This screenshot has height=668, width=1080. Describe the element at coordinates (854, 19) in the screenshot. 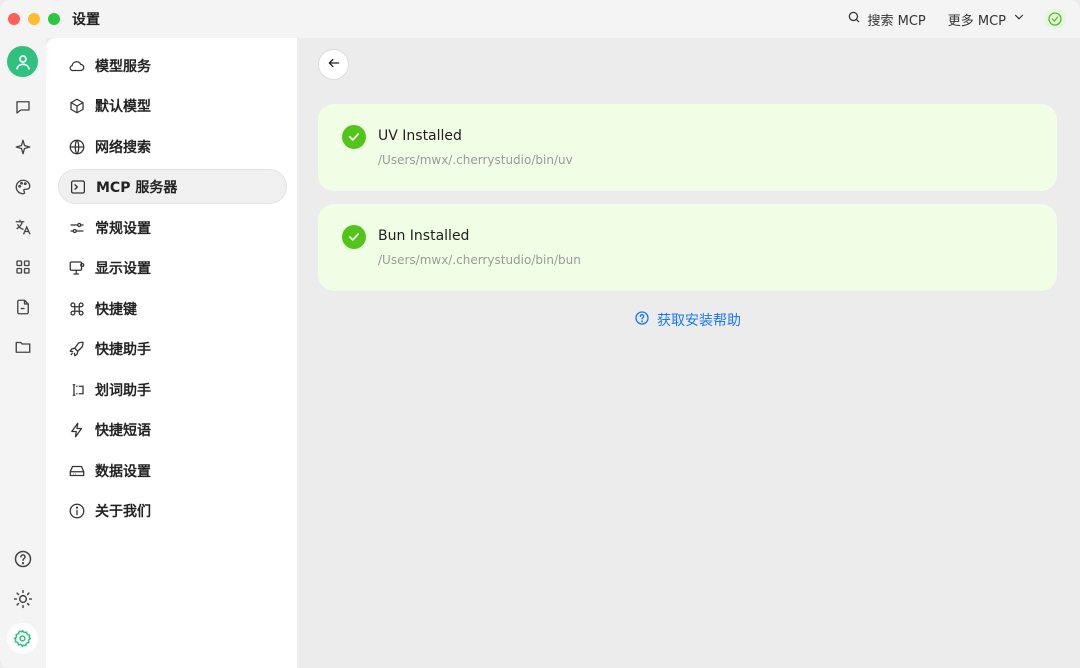

I see `search-icon` at that location.